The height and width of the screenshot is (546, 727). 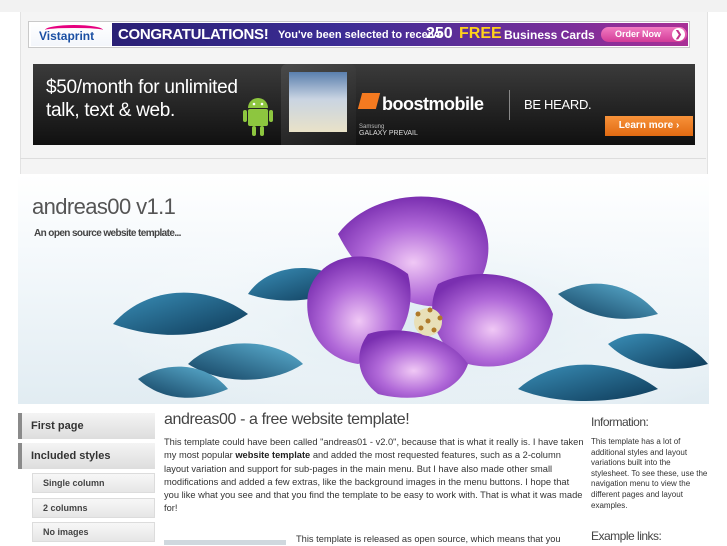 What do you see at coordinates (225, 542) in the screenshot?
I see `content-image` at bounding box center [225, 542].